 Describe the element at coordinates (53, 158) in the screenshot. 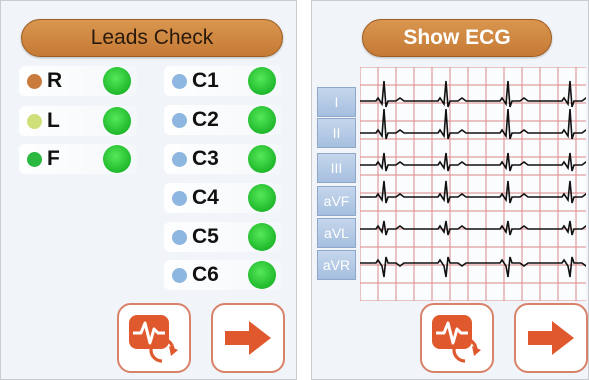

I see `lead-label: F` at that location.